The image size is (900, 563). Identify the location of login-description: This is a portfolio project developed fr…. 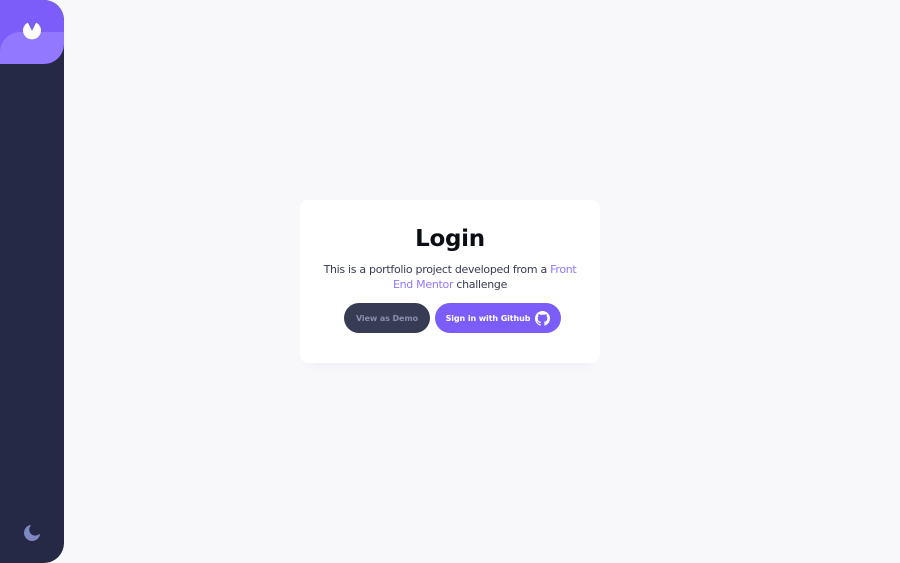
(450, 277).